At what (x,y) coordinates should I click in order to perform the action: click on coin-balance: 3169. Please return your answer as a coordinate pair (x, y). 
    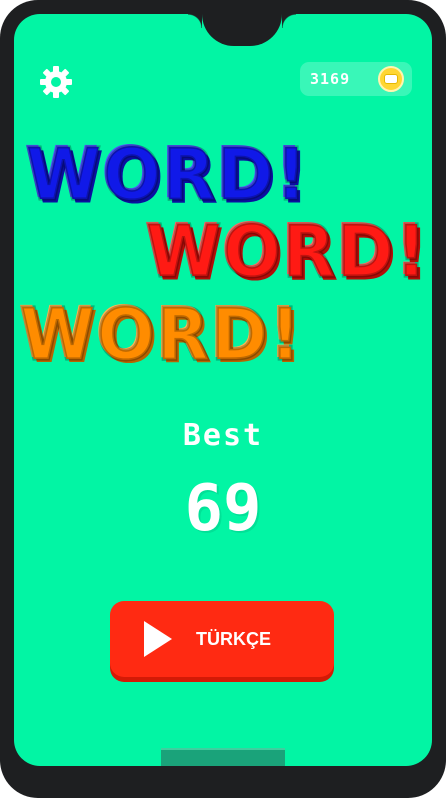
    Looking at the image, I should click on (356, 79).